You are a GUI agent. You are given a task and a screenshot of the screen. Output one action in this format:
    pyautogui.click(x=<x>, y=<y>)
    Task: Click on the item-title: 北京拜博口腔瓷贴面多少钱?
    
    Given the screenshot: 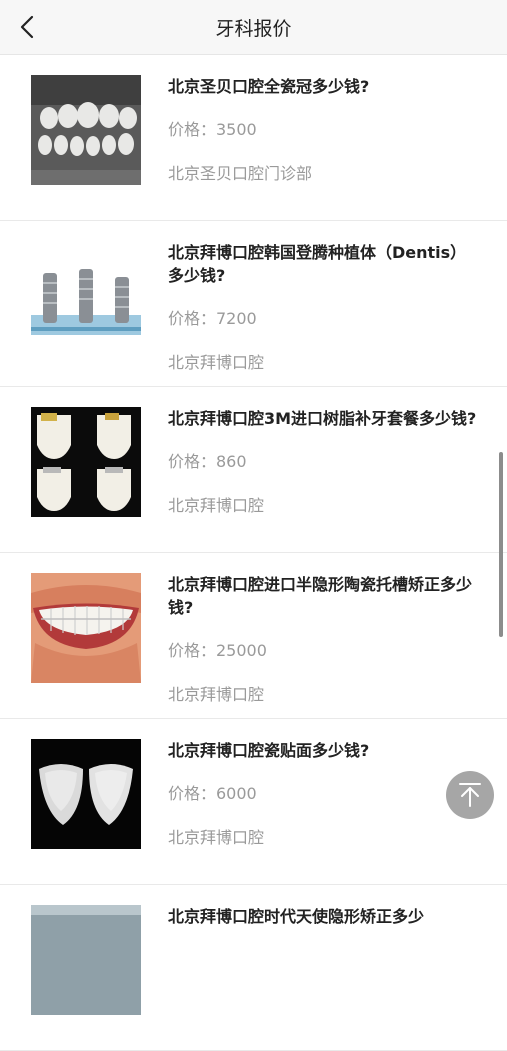 What is the action you would take?
    pyautogui.click(x=324, y=750)
    